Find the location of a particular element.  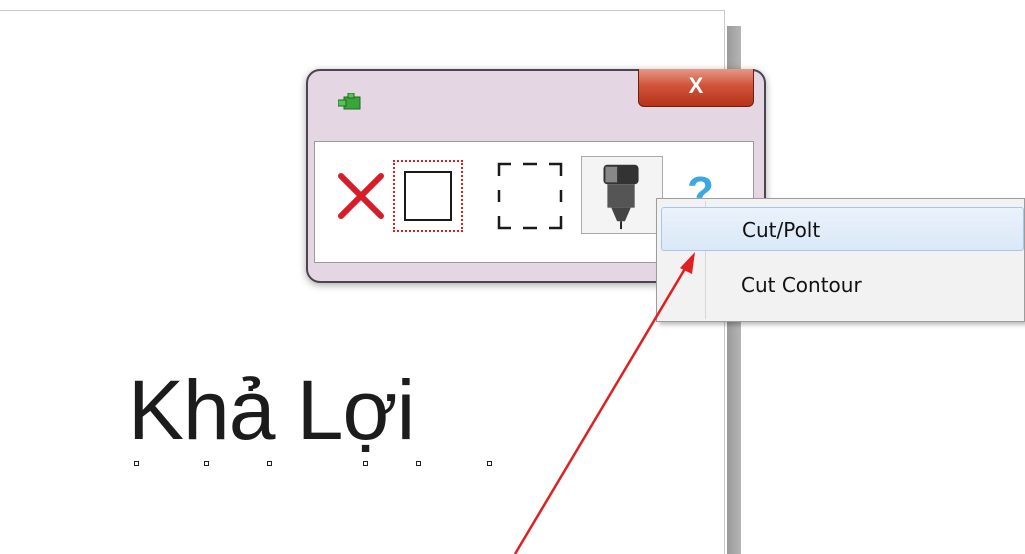

dashed-frame-icon is located at coordinates (530, 196).